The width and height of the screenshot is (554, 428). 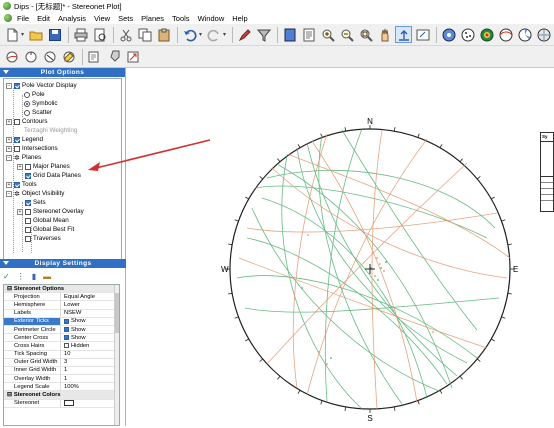 What do you see at coordinates (94, 166) in the screenshot?
I see `arrow-head` at bounding box center [94, 166].